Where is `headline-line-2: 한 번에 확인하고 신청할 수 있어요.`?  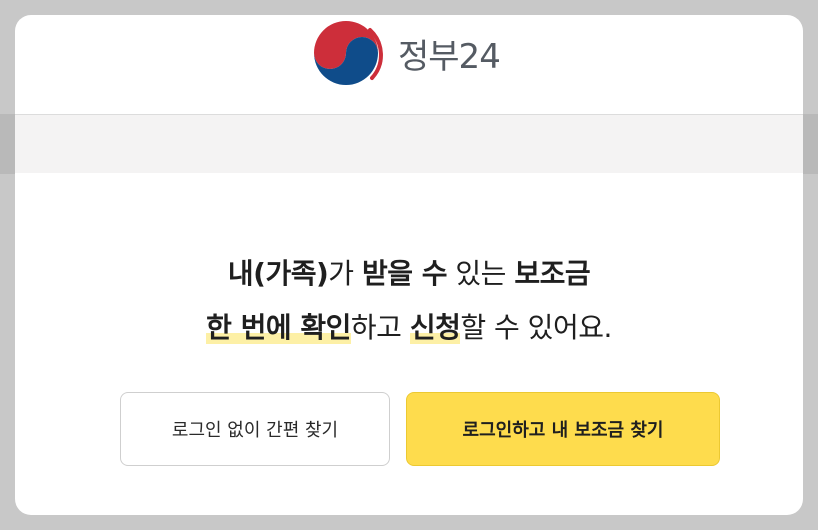
headline-line-2: 한 번에 확인하고 신청할 수 있어요. is located at coordinates (409, 328).